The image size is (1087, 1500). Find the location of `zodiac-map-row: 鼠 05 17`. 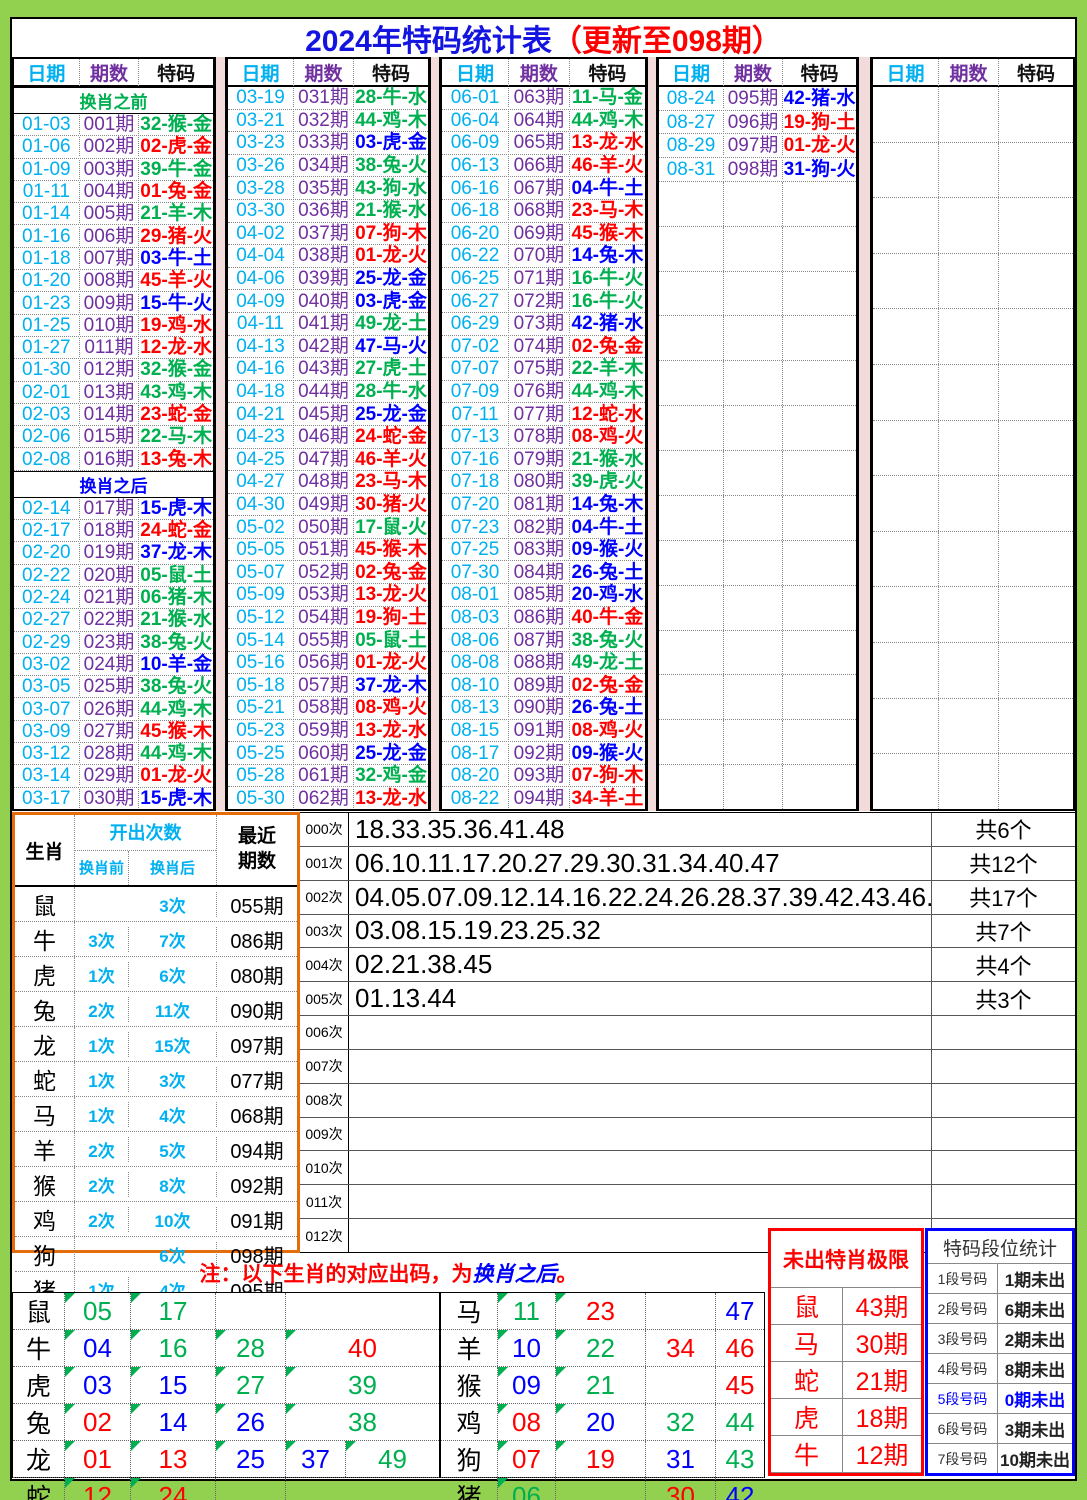

zodiac-map-row: 鼠 05 17 is located at coordinates (226, 1311).